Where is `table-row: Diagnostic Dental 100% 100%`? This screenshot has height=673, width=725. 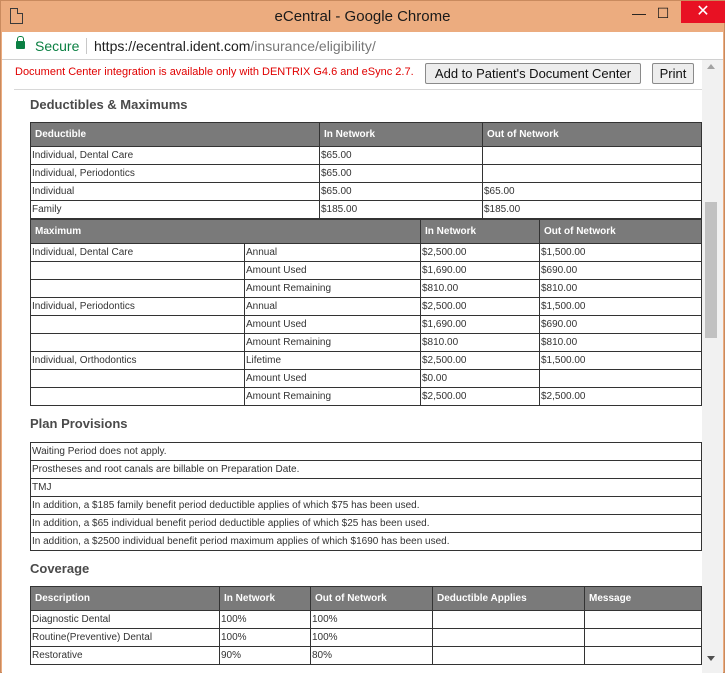 table-row: Diagnostic Dental 100% 100% is located at coordinates (366, 619).